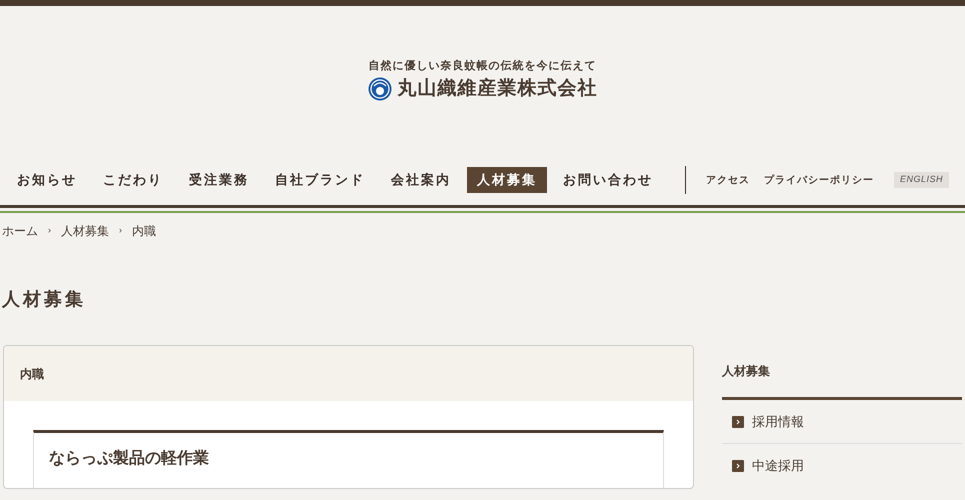 This screenshot has height=500, width=965. Describe the element at coordinates (421, 180) in the screenshot. I see `nav-tab: 会社案内` at that location.